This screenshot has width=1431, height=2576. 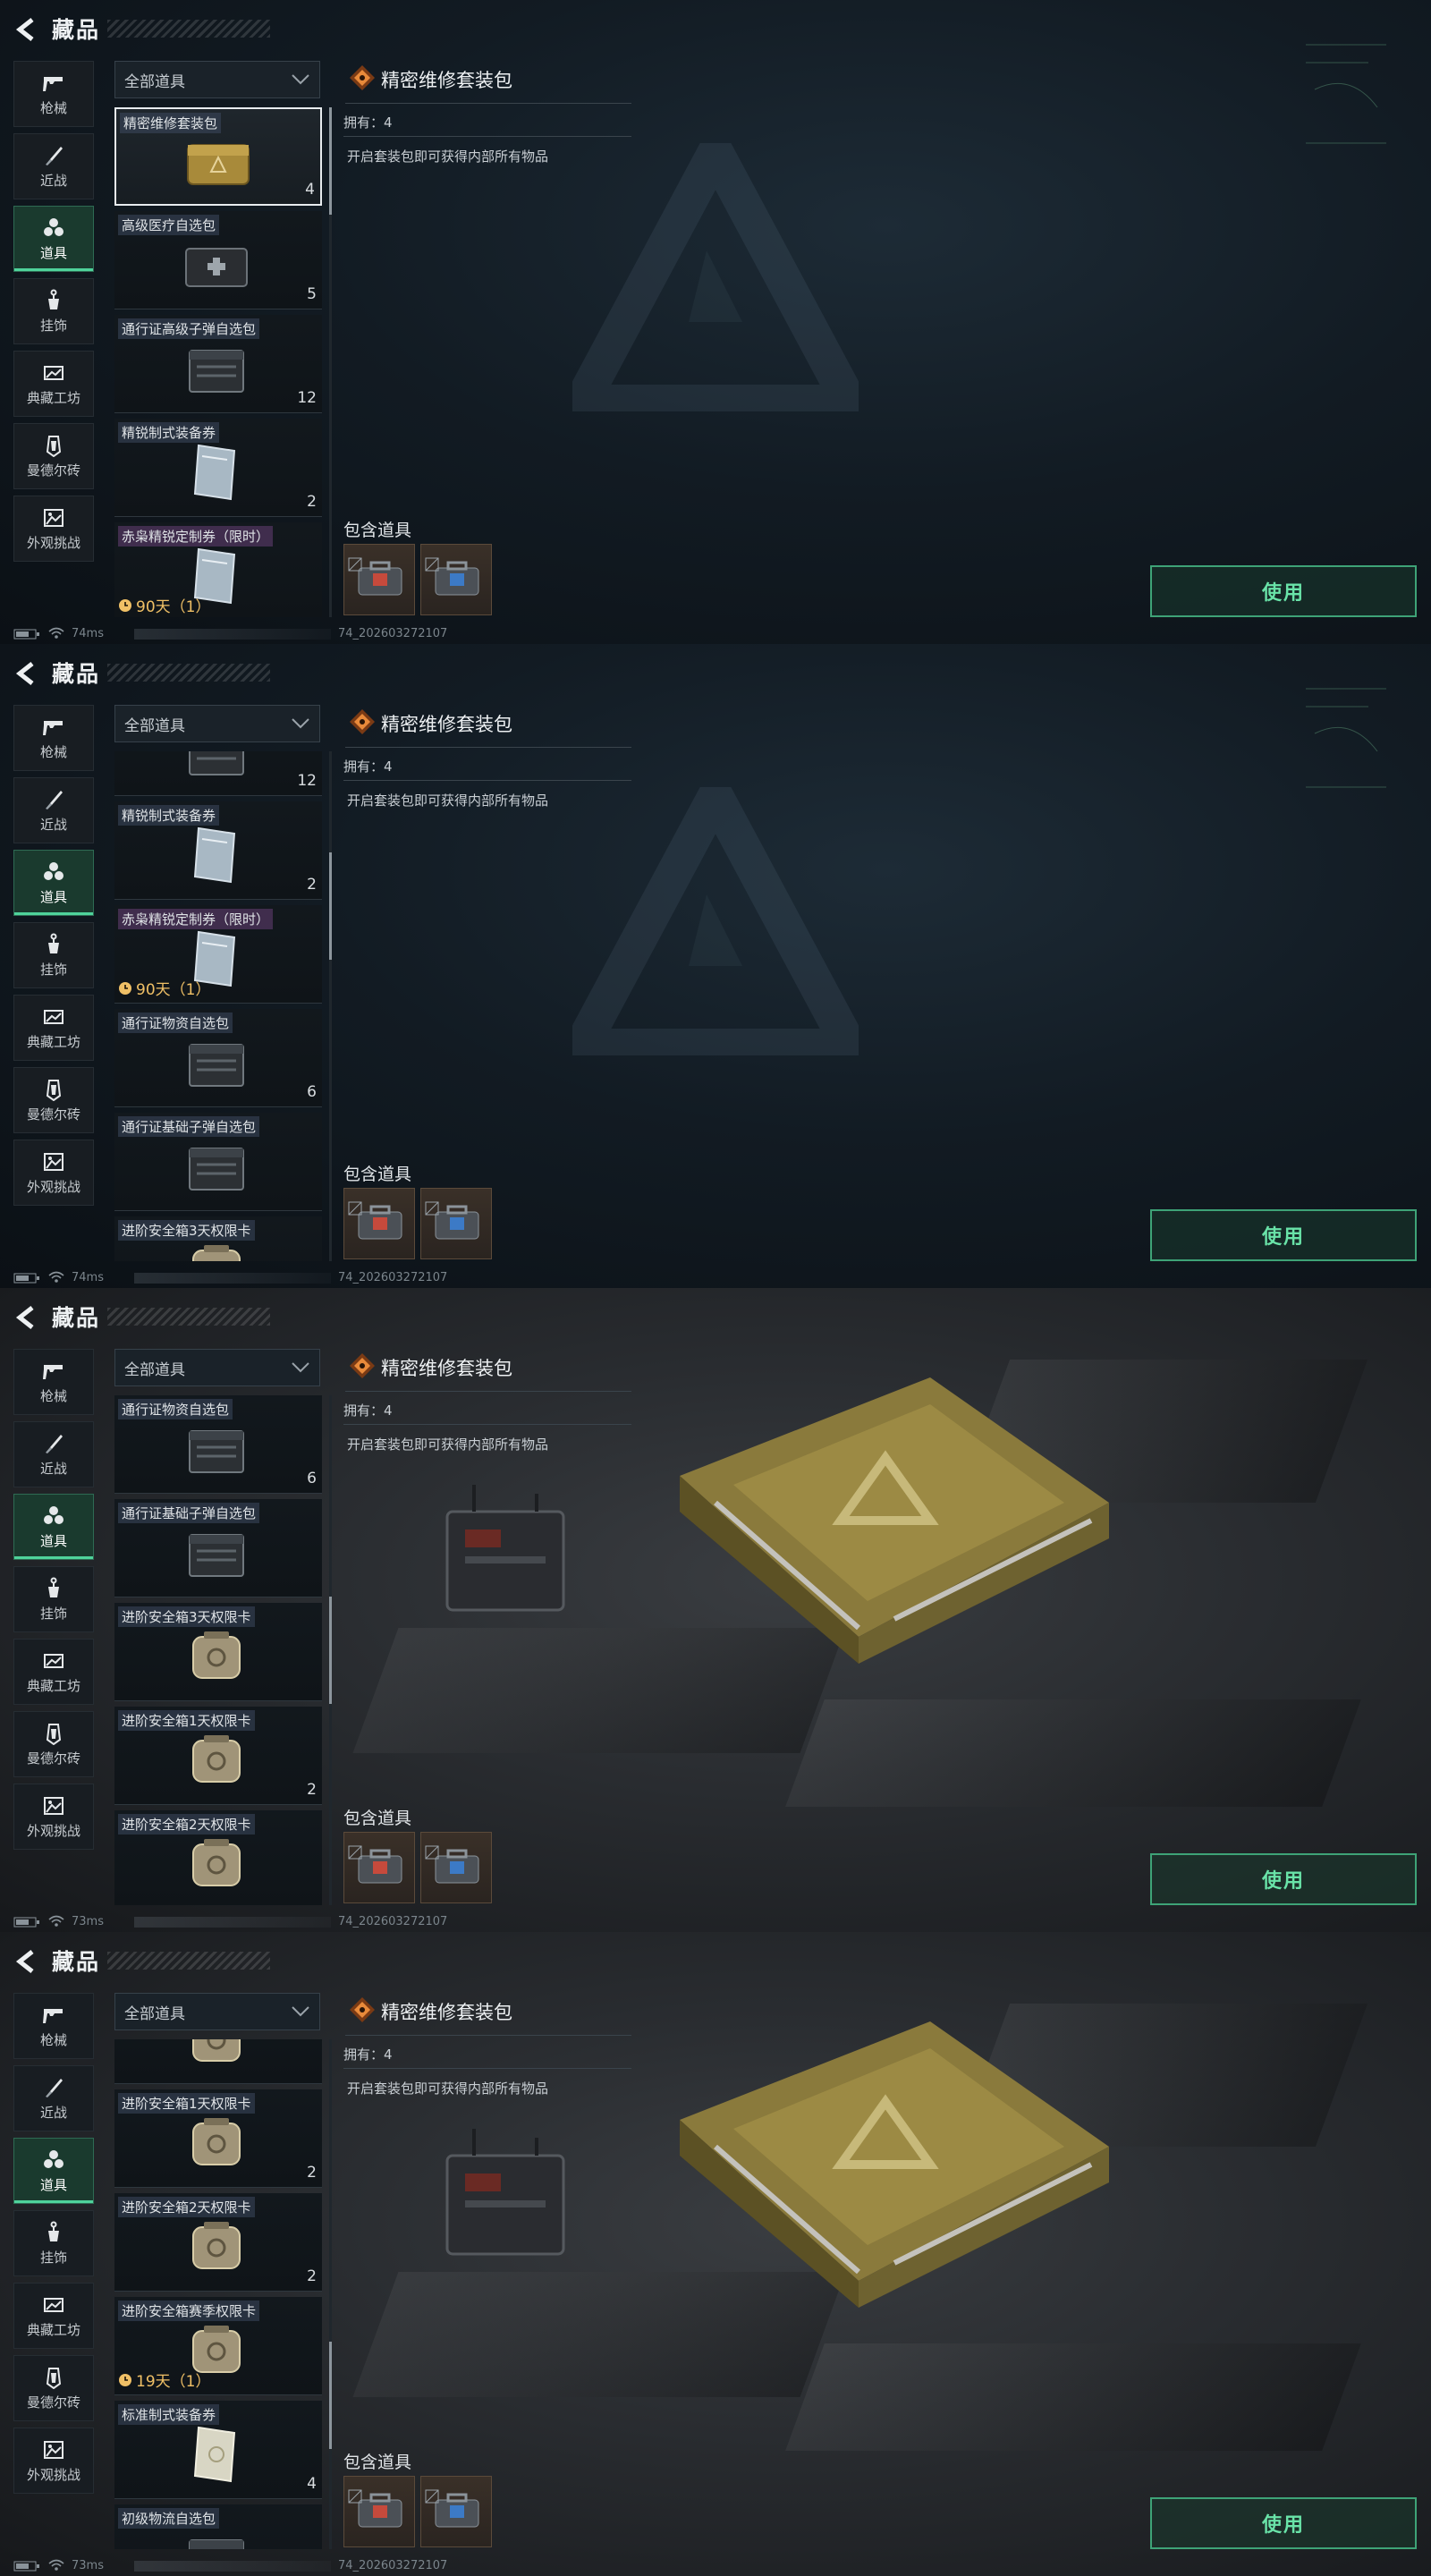 I want to click on items-icon, so click(x=54, y=870).